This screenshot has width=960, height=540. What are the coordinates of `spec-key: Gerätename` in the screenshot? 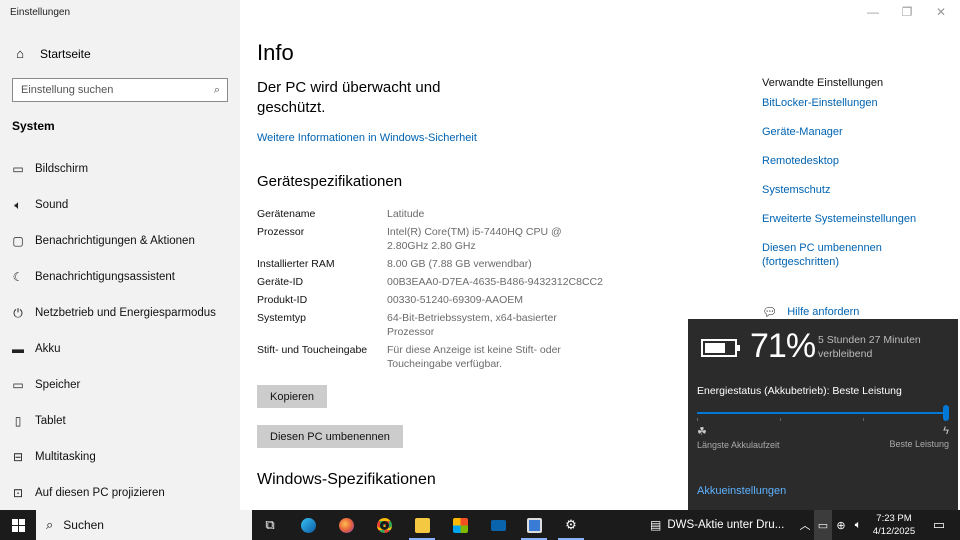 It's located at (286, 214).